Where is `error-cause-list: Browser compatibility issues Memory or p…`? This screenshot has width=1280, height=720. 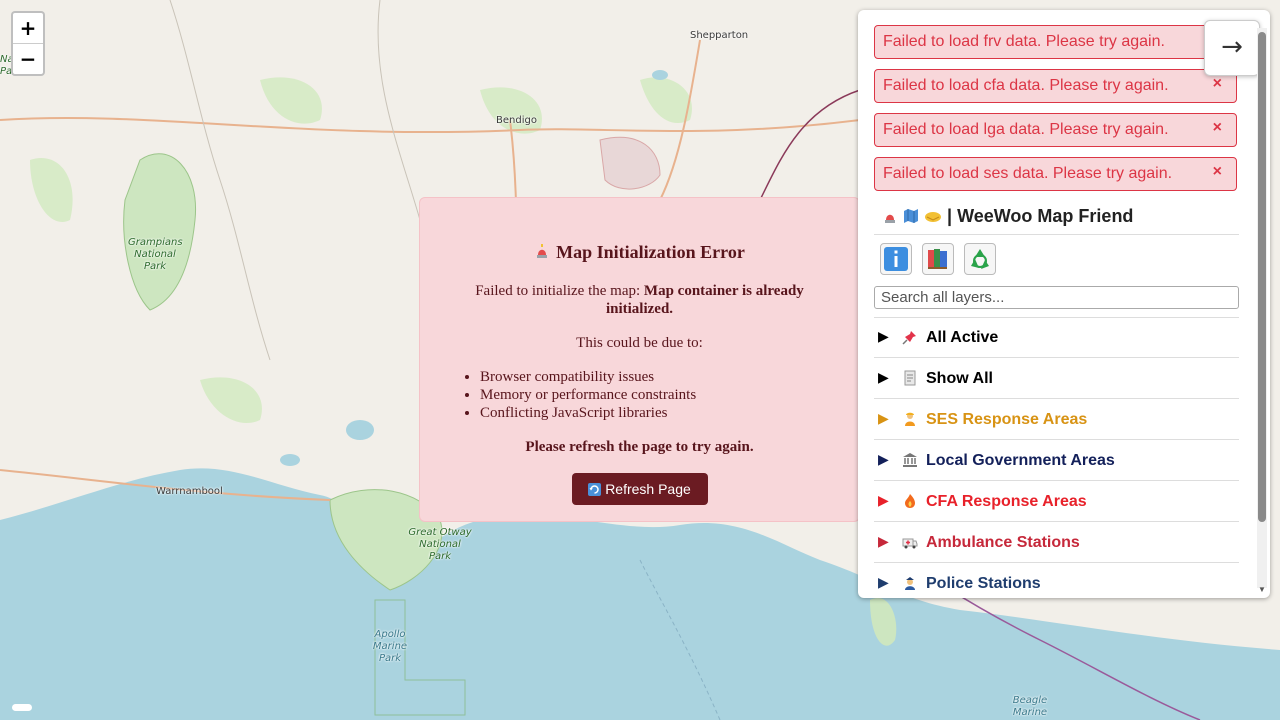
error-cause-list: Browser compatibility issues Memory or p… is located at coordinates (669, 395).